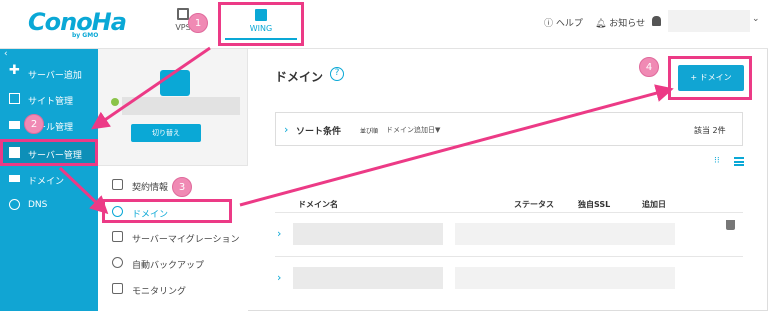  I want to click on sort-conditions-bar: › ソート条件 並び順 ドメイン追加日▼ 該当 2件, so click(509, 129).